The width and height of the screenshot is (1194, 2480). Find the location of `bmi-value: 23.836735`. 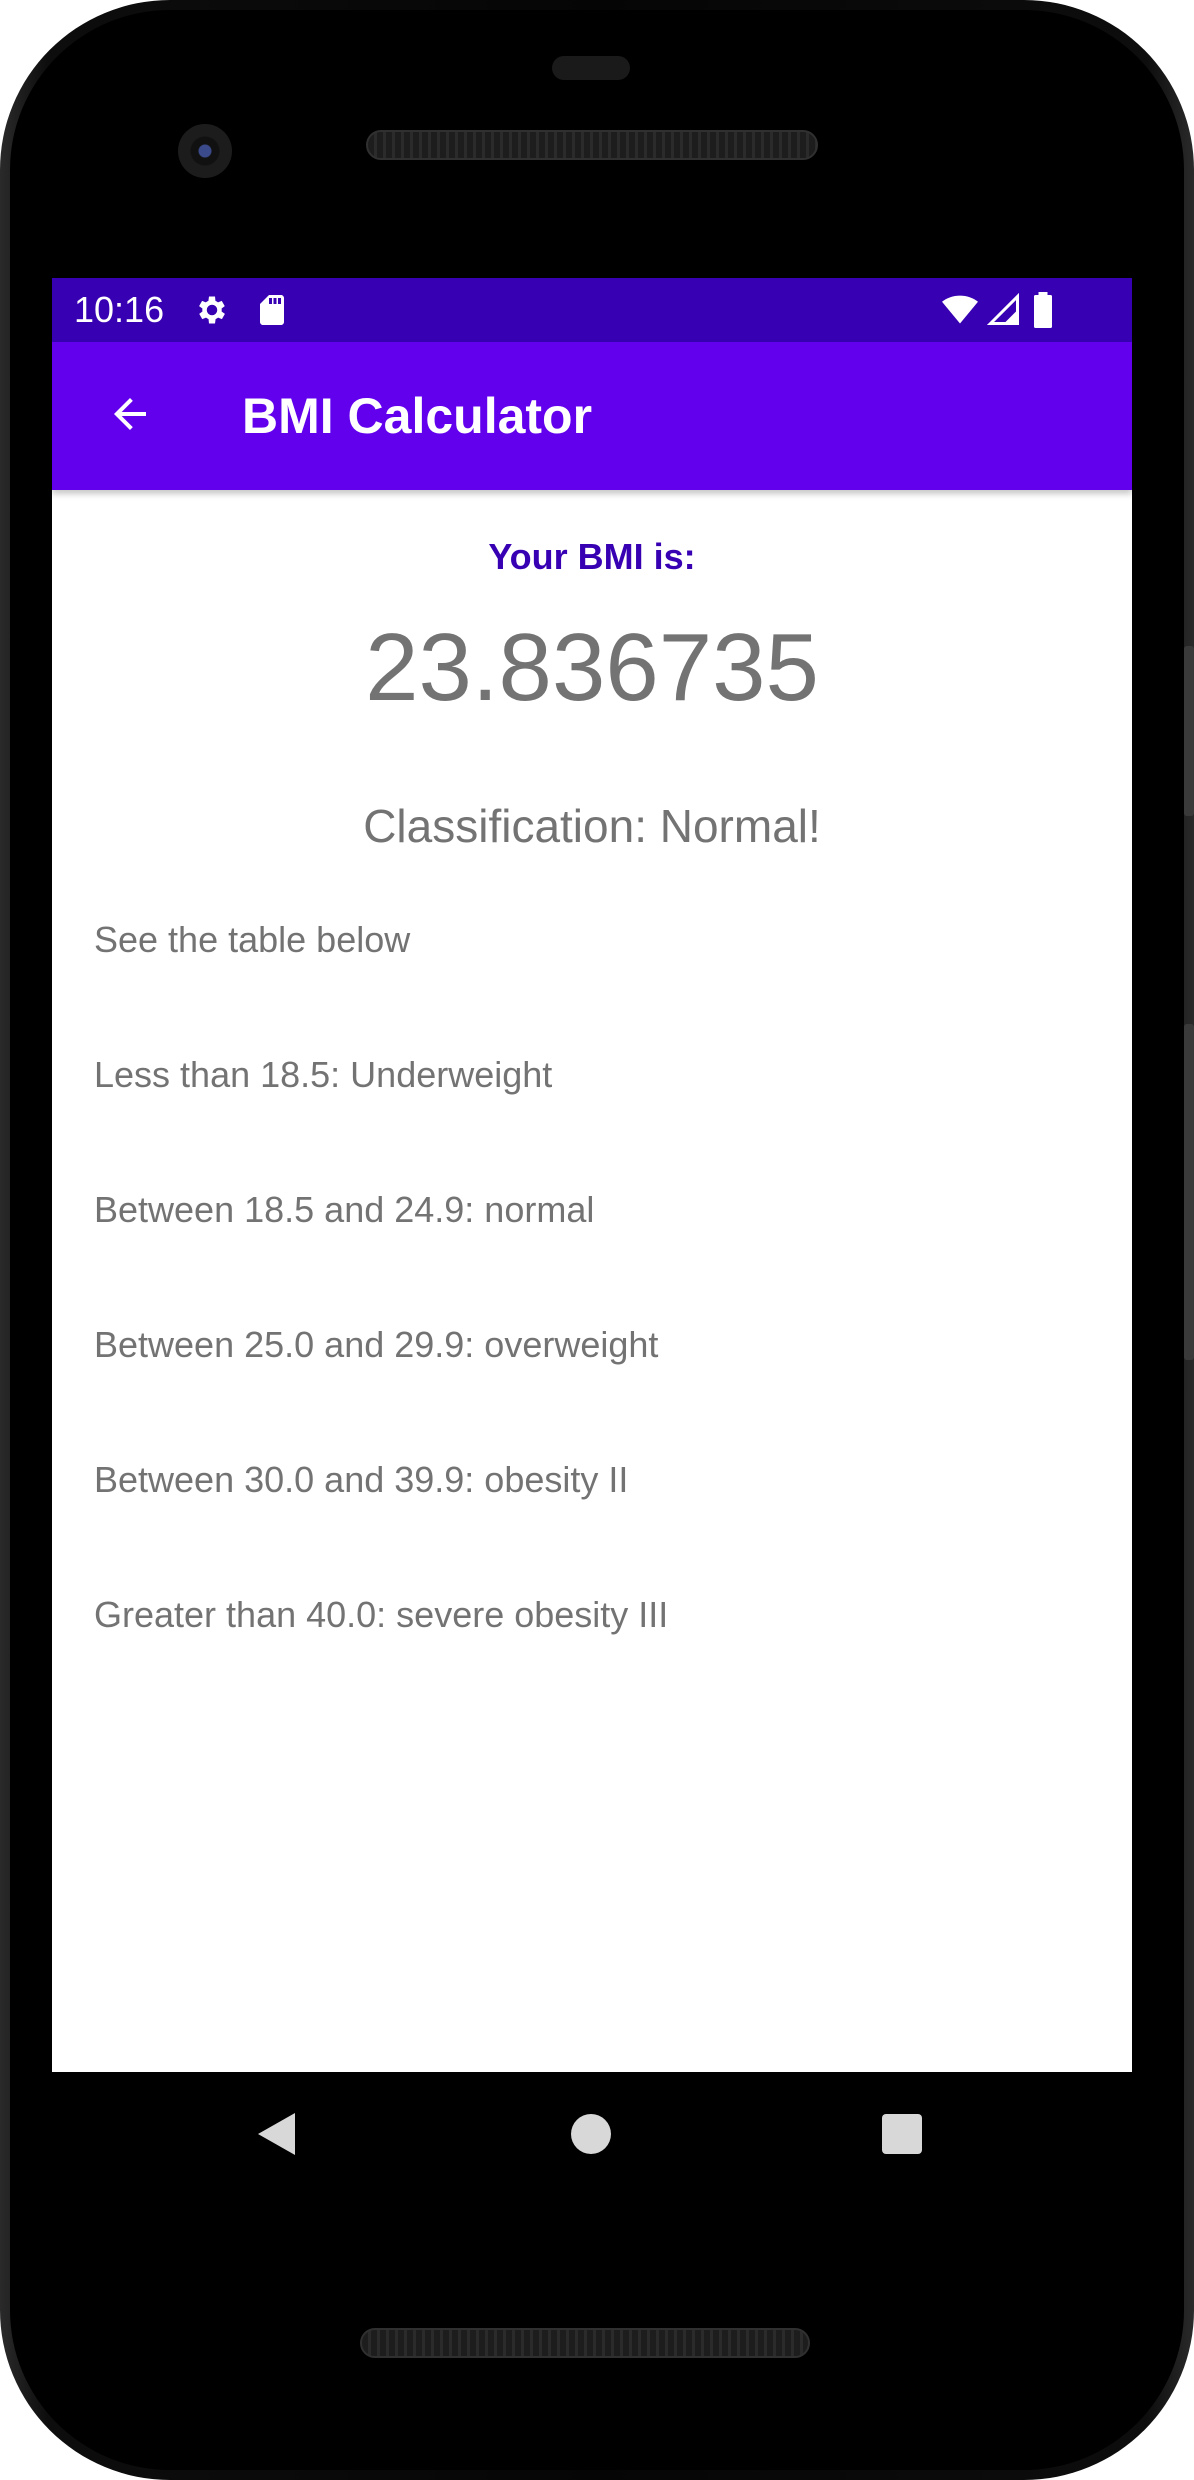

bmi-value: 23.836735 is located at coordinates (592, 667).